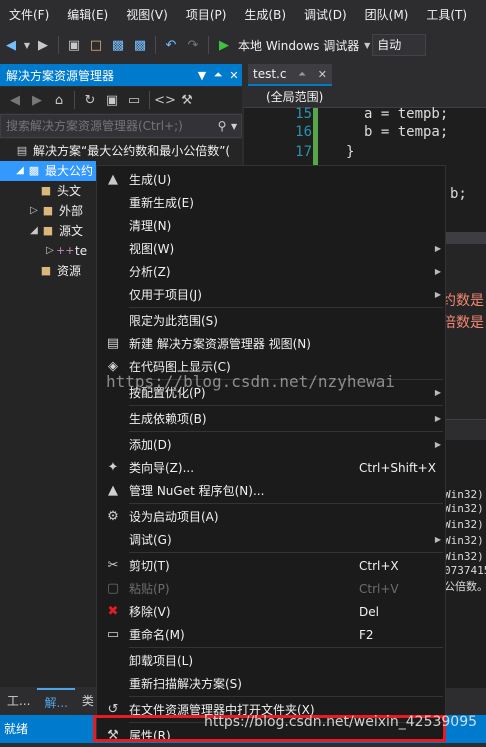 The width and height of the screenshot is (486, 747). Describe the element at coordinates (271, 683) in the screenshot. I see `menu-item-28: 重新扫描解决方案(S)` at that location.